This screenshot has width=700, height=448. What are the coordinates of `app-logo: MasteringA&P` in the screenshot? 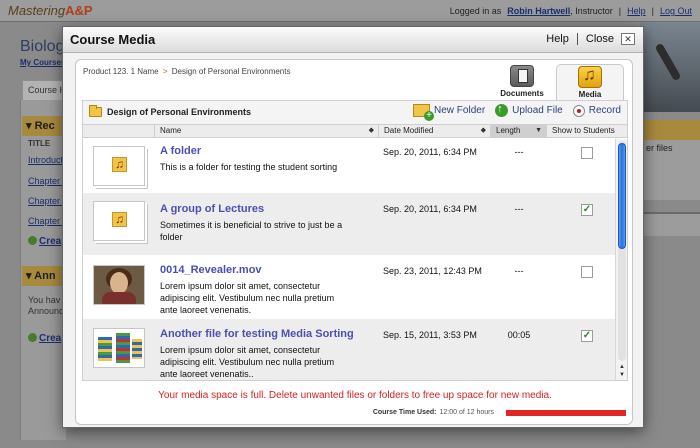 It's located at (50, 10).